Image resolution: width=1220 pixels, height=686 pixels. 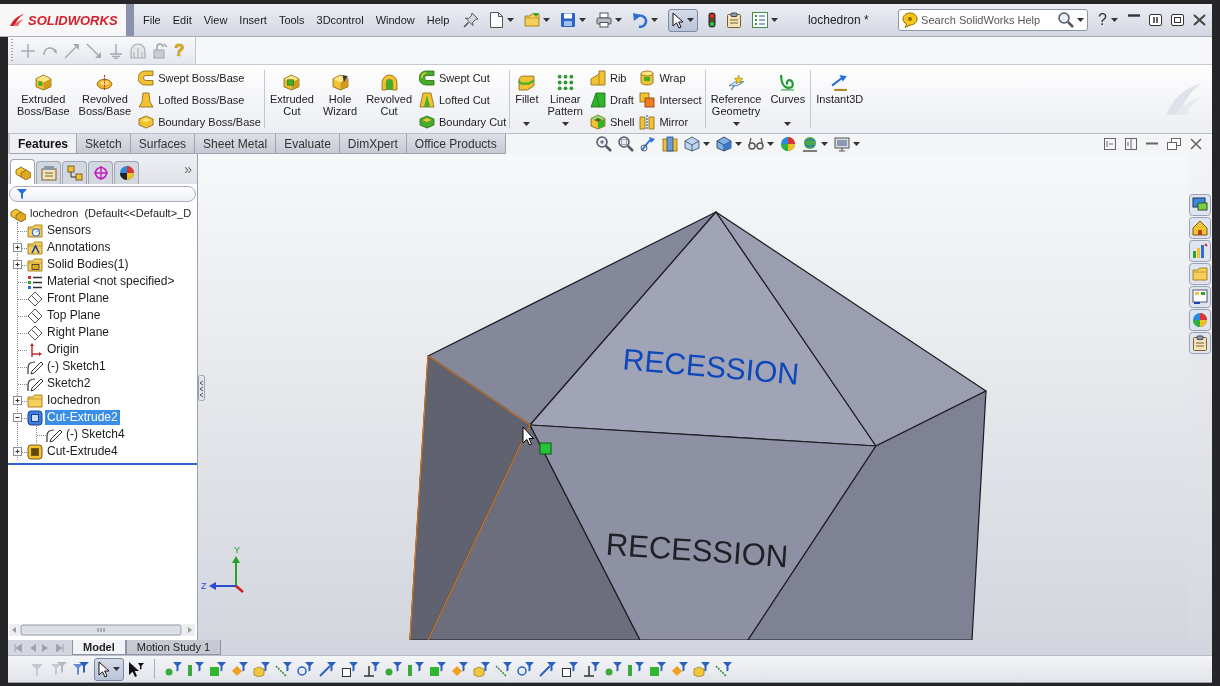 What do you see at coordinates (1108, 20) in the screenshot?
I see `help-button: ?` at bounding box center [1108, 20].